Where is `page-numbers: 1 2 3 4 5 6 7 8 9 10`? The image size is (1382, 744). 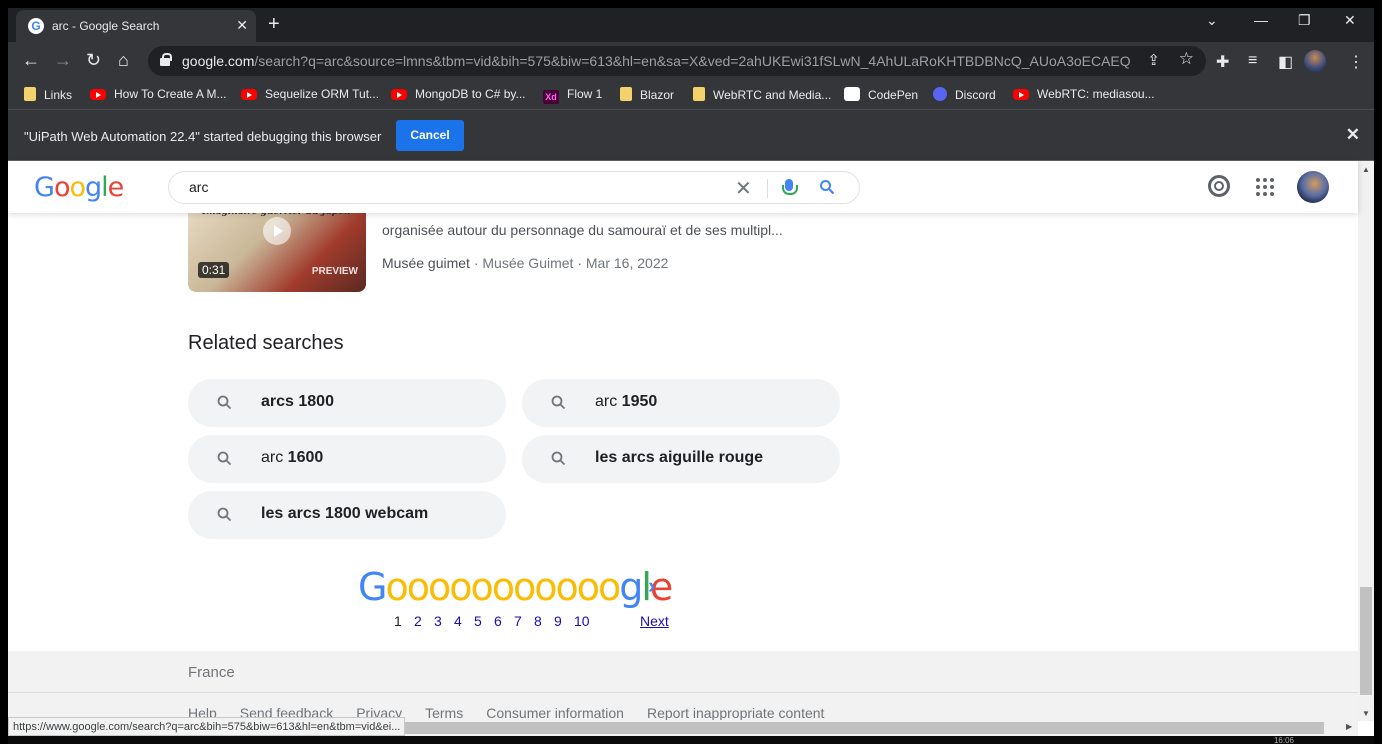 page-numbers: 1 2 3 4 5 6 7 8 9 10 is located at coordinates (494, 621).